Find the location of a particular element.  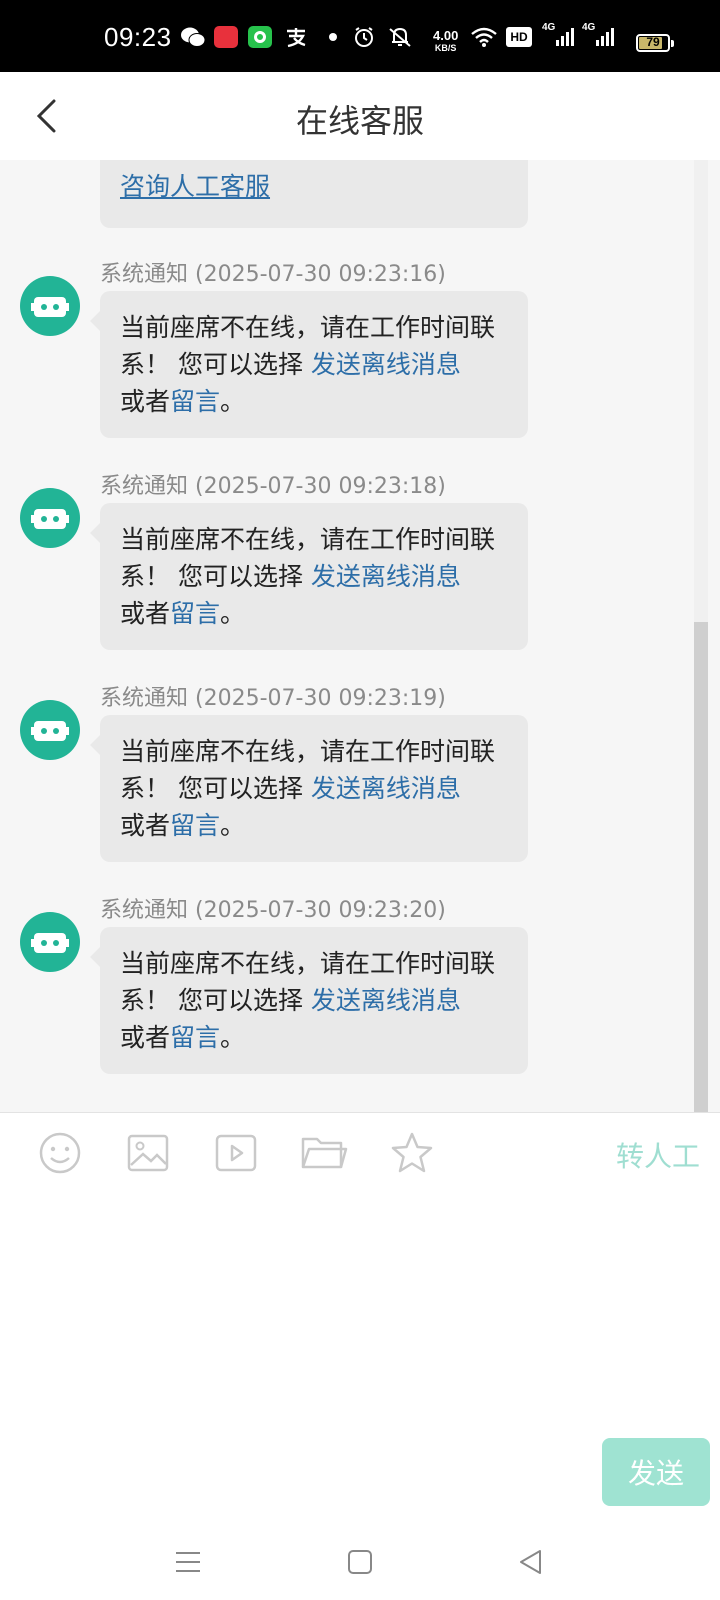

wechat-icon is located at coordinates (193, 37).